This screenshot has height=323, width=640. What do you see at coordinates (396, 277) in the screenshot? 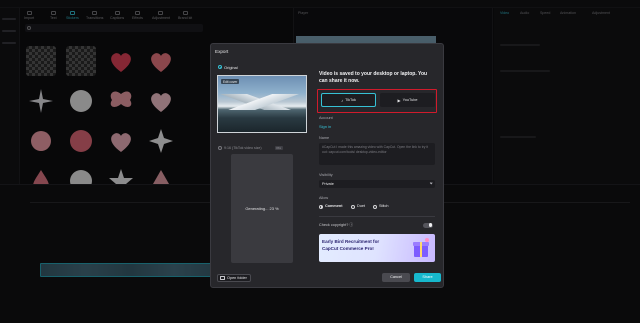
I see `cancel-button: Cancel` at bounding box center [396, 277].